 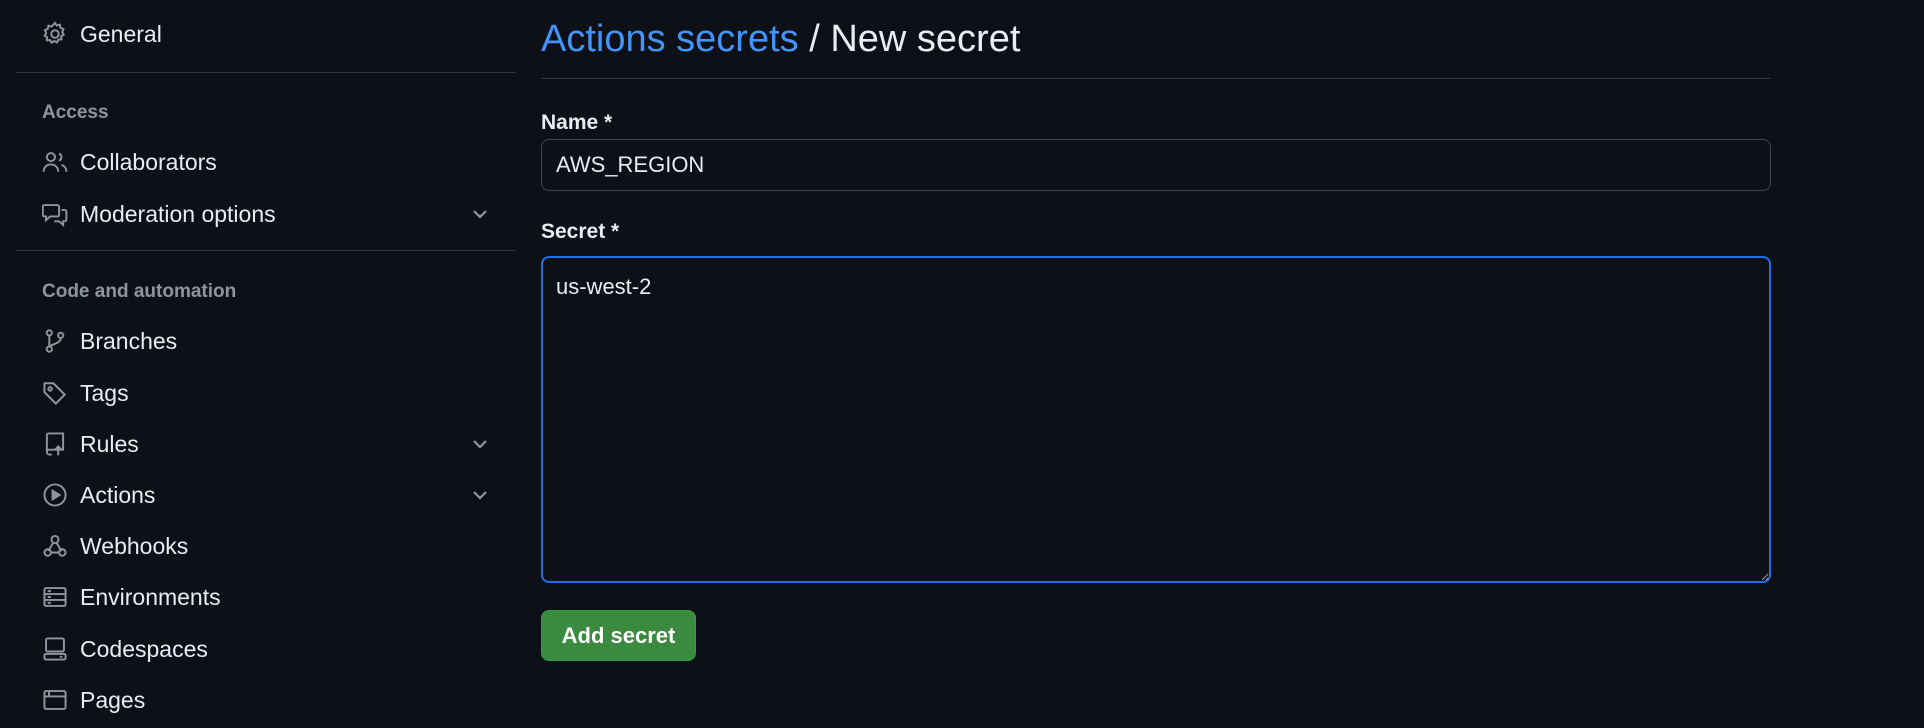 What do you see at coordinates (266, 495) in the screenshot?
I see `sidebar-item-actions: Actions` at bounding box center [266, 495].